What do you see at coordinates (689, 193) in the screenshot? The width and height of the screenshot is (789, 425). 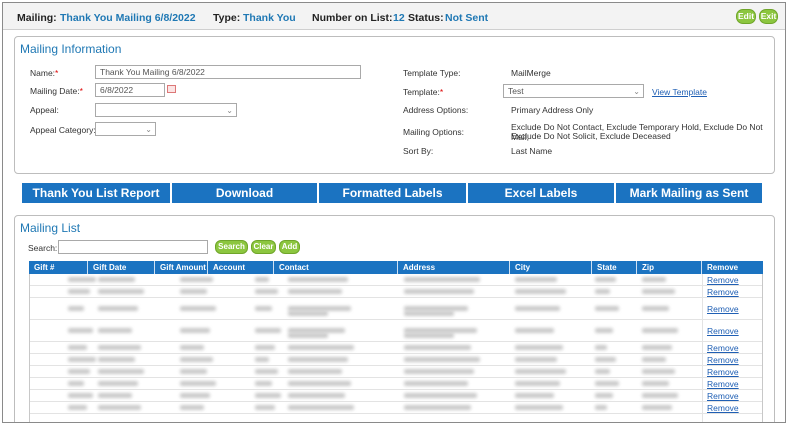 I see `mark-mailing-as-sent-button: Mark Mailing as Sent` at bounding box center [689, 193].